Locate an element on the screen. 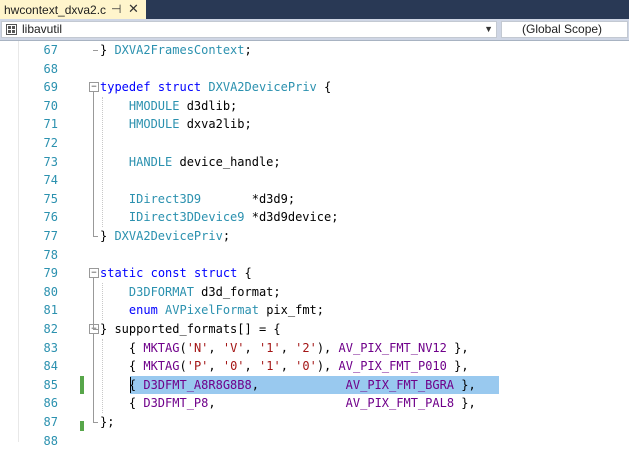  code-line: 68 is located at coordinates (314, 69).